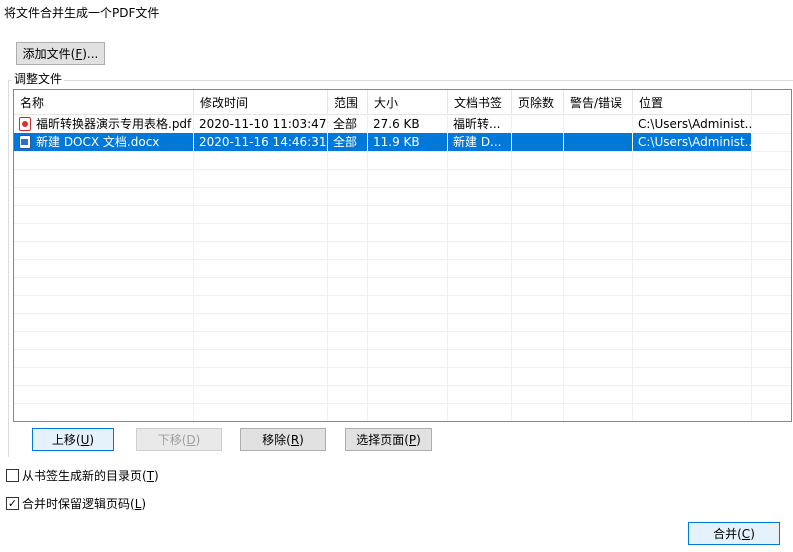 The height and width of the screenshot is (552, 793). What do you see at coordinates (49, 54) in the screenshot?
I see `add-files-label: 添加文件(` at bounding box center [49, 54].